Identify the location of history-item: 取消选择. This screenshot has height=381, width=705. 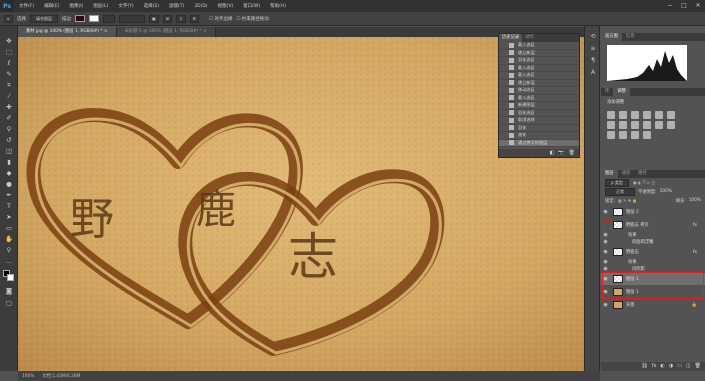
(539, 121).